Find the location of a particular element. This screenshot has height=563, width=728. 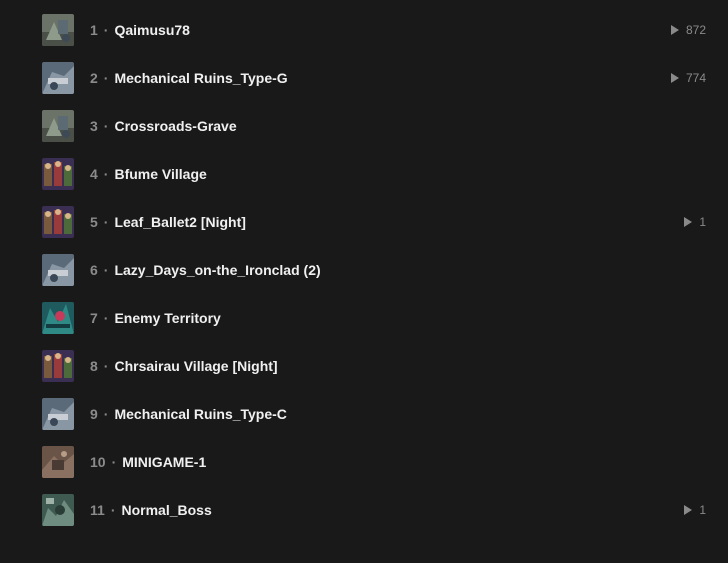

track-row-7: 7 · Enemy Territory is located at coordinates (364, 318).